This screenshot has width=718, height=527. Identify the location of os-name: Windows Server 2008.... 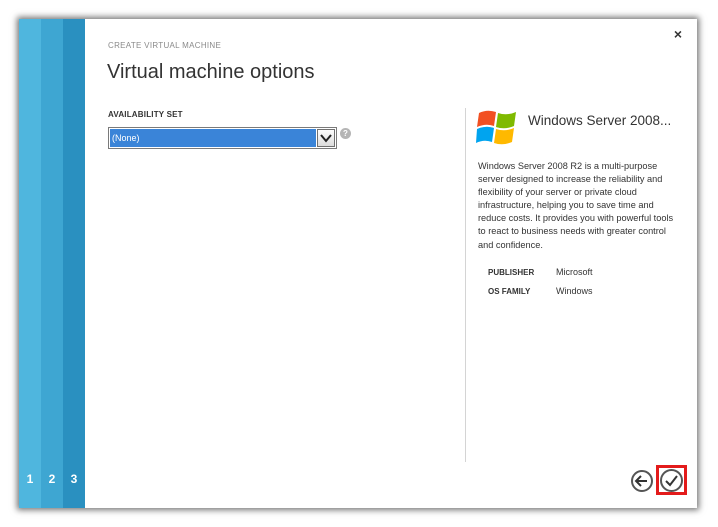
(600, 120).